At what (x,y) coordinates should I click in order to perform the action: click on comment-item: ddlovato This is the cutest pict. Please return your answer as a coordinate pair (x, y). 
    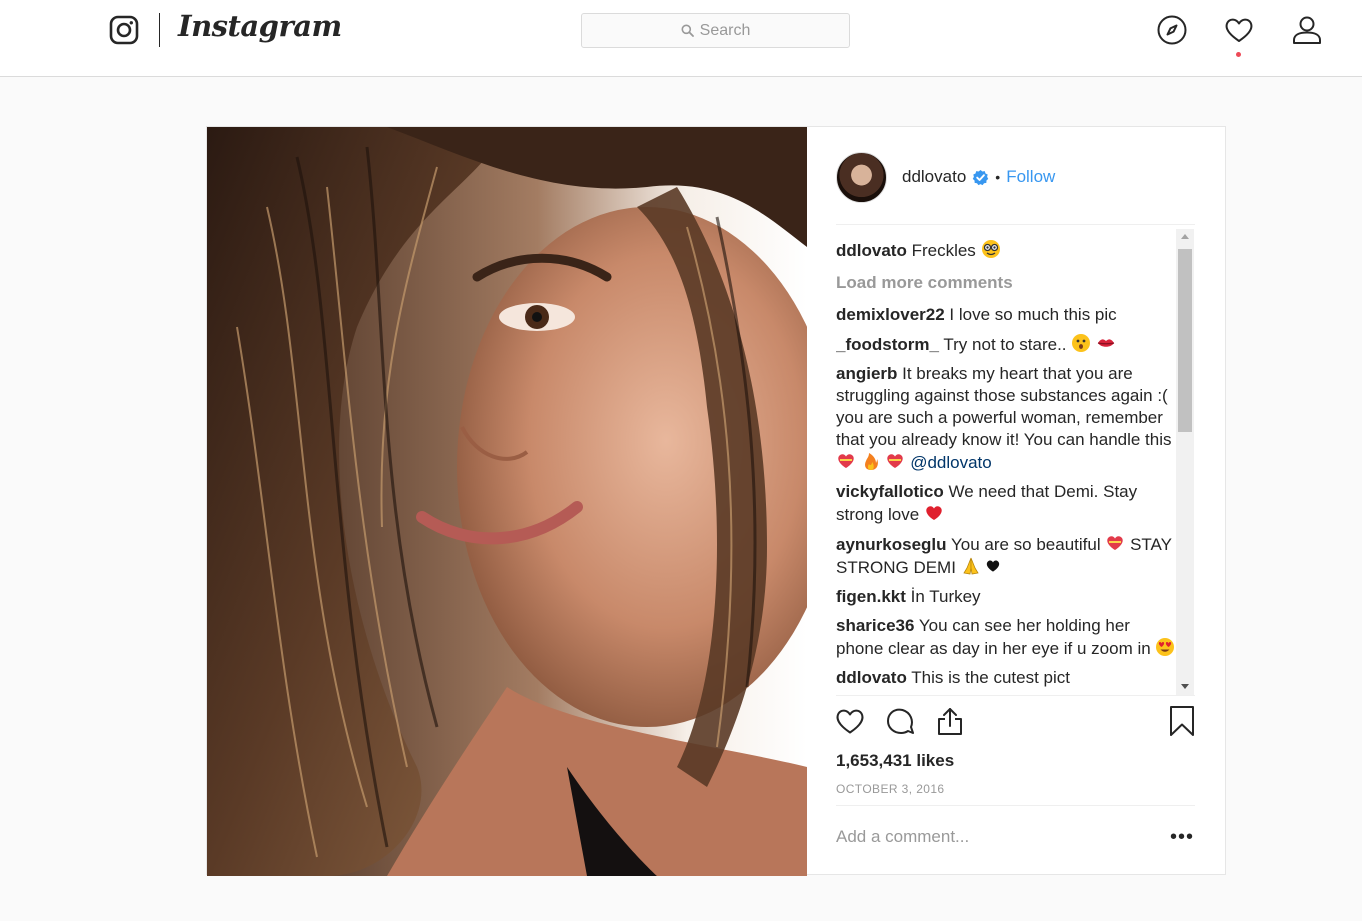
    Looking at the image, I should click on (1006, 678).